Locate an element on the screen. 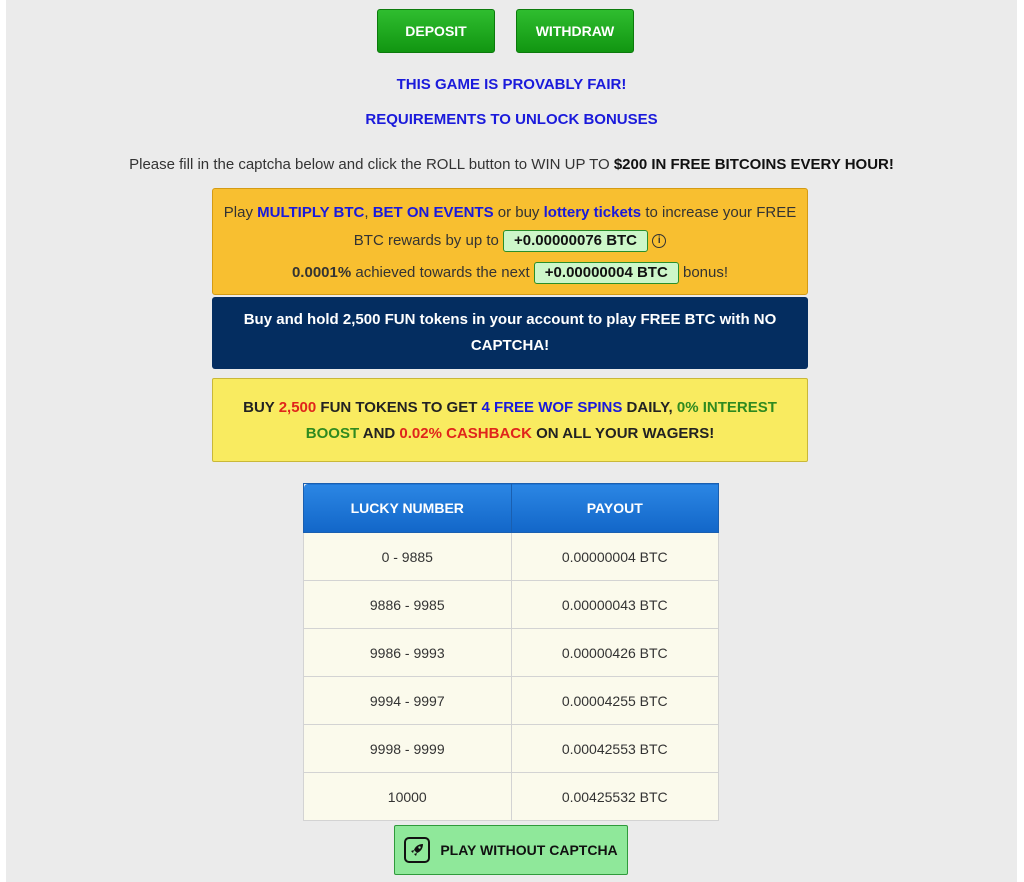 The height and width of the screenshot is (882, 1024). deposit-button: DEPOSIT is located at coordinates (436, 31).